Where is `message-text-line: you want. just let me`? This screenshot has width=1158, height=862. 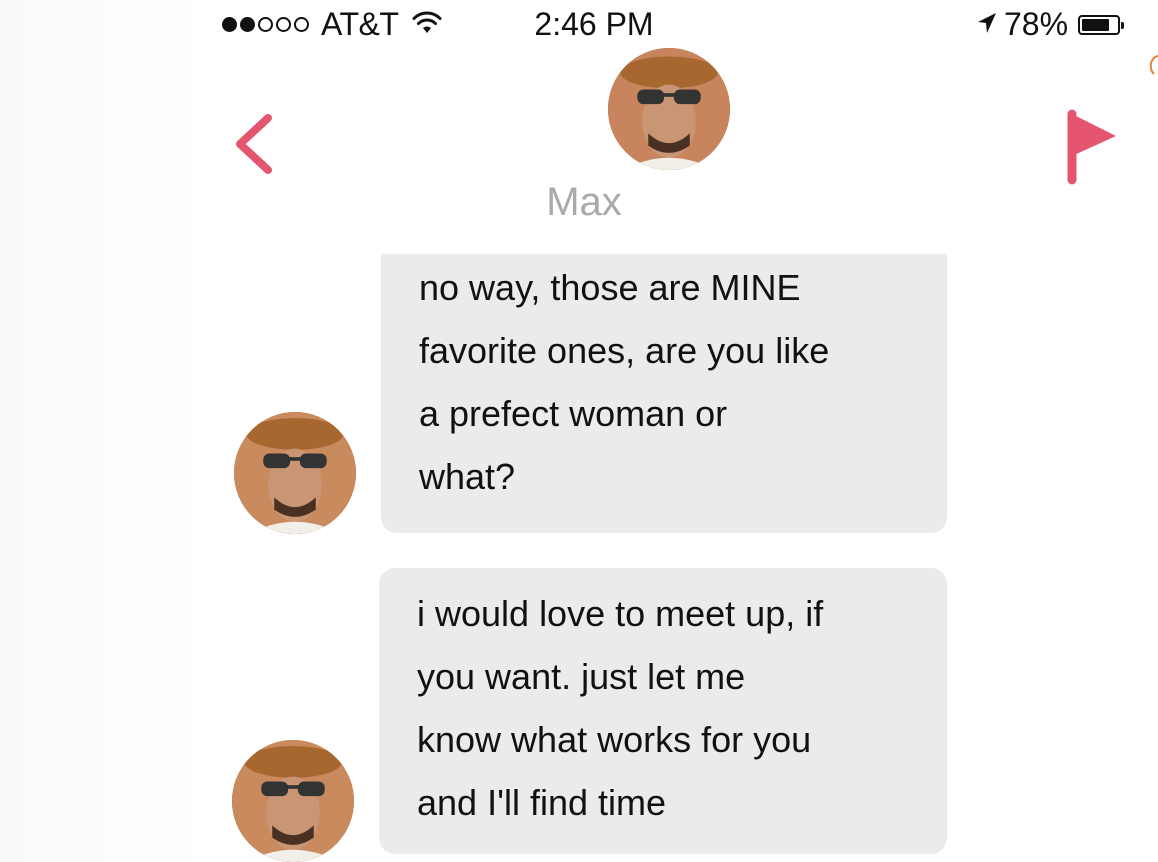 message-text-line: you want. just let me is located at coordinates (581, 676).